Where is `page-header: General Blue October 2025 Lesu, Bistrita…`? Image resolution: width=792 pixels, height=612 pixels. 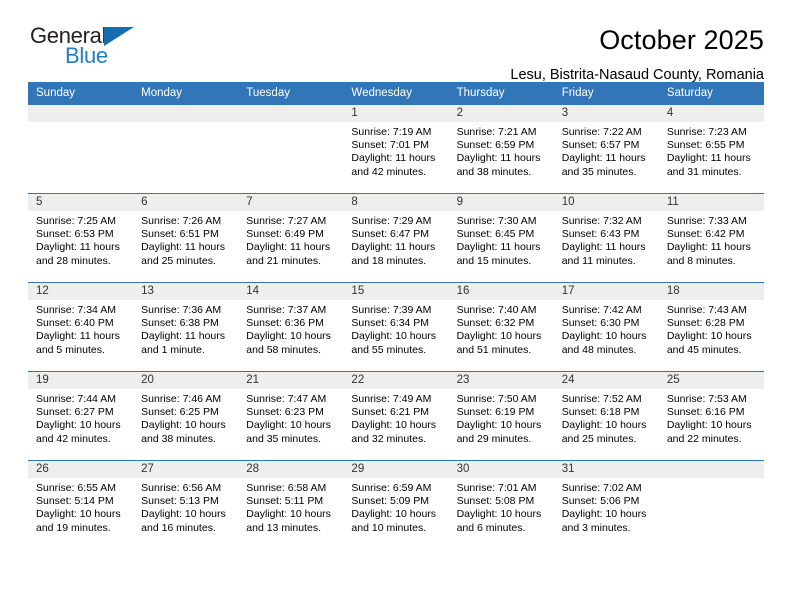
page-header: General Blue October 2025 Lesu, Bistrita… is located at coordinates (396, 42).